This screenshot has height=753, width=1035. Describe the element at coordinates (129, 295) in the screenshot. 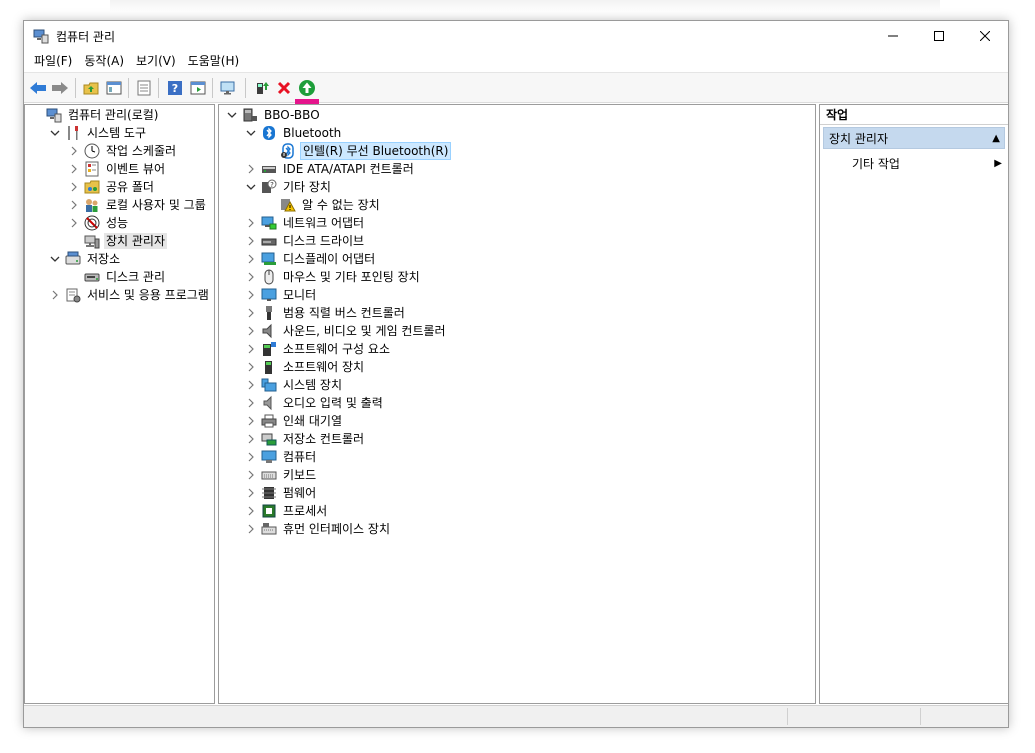

I see `console-tree-item-services: 서비스 및 응용 프로그램` at that location.